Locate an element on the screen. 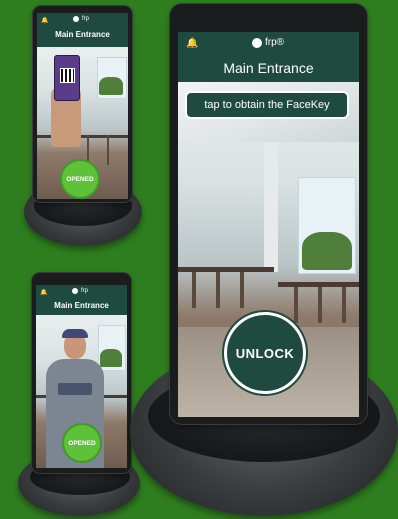  person-cap is located at coordinates (75, 333).